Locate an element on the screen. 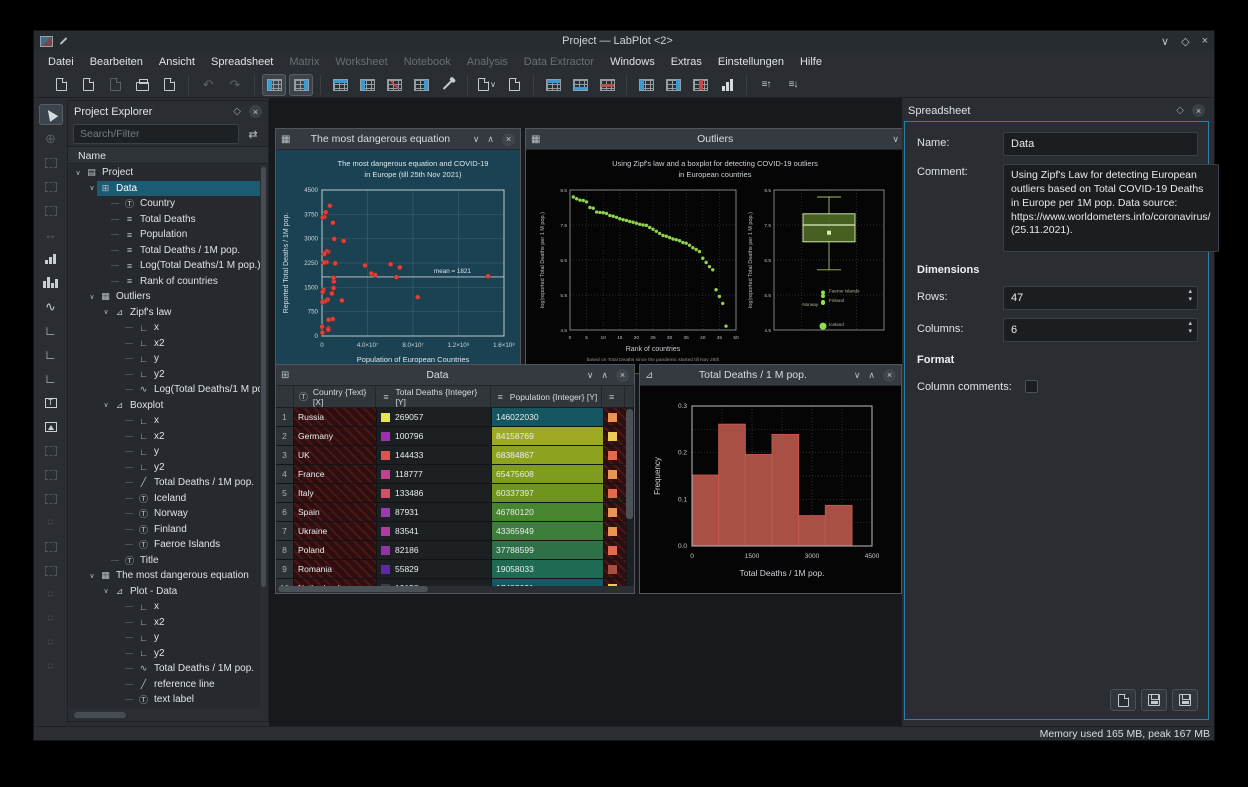 The image size is (1248, 787). new-workbook-button is located at coordinates (367, 85).